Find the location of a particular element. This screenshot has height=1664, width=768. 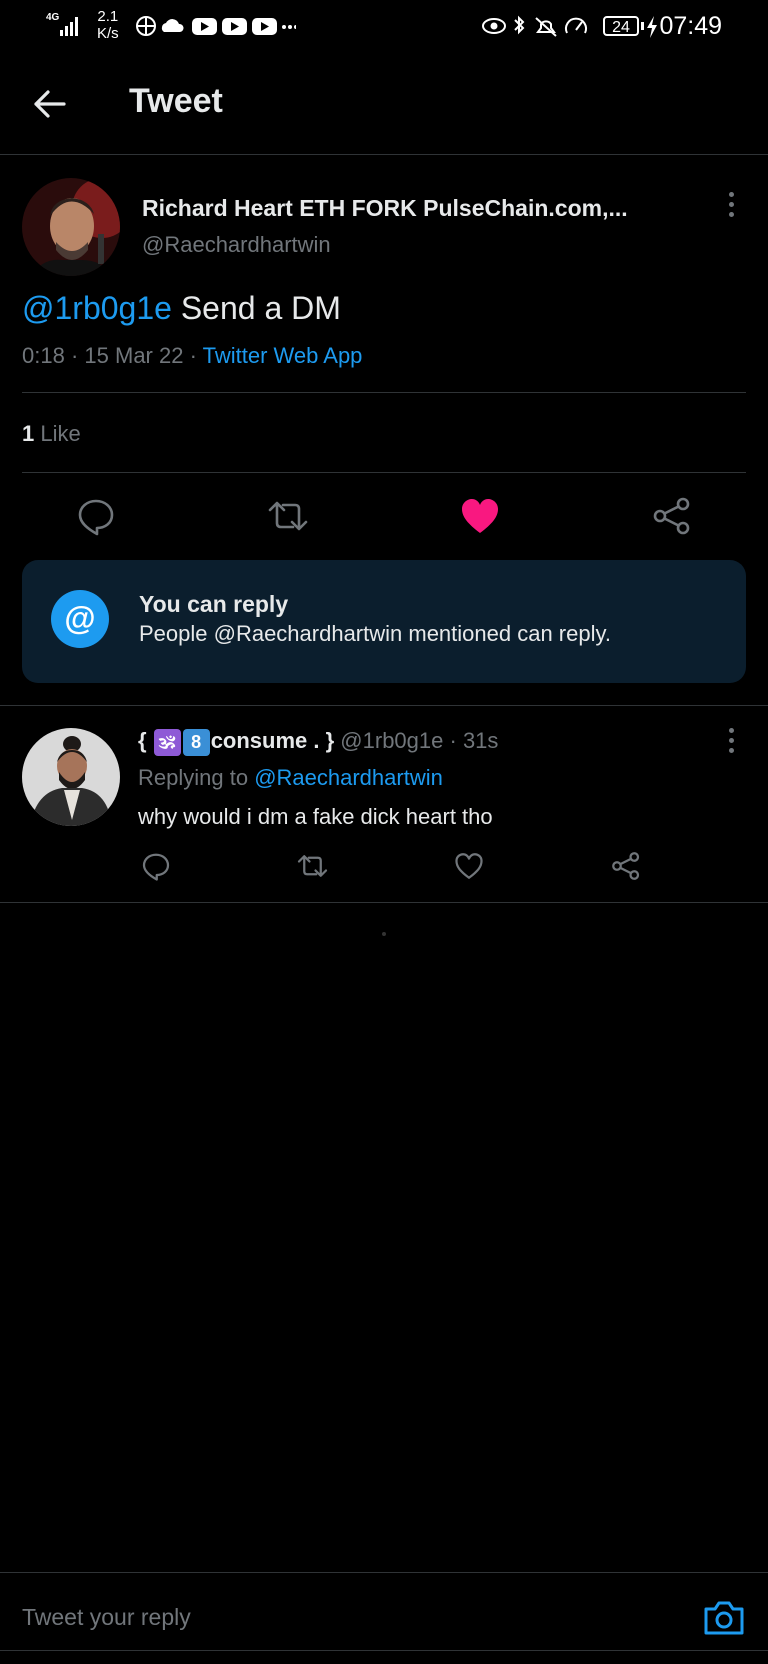

system-status-icons is located at coordinates (541, 26).